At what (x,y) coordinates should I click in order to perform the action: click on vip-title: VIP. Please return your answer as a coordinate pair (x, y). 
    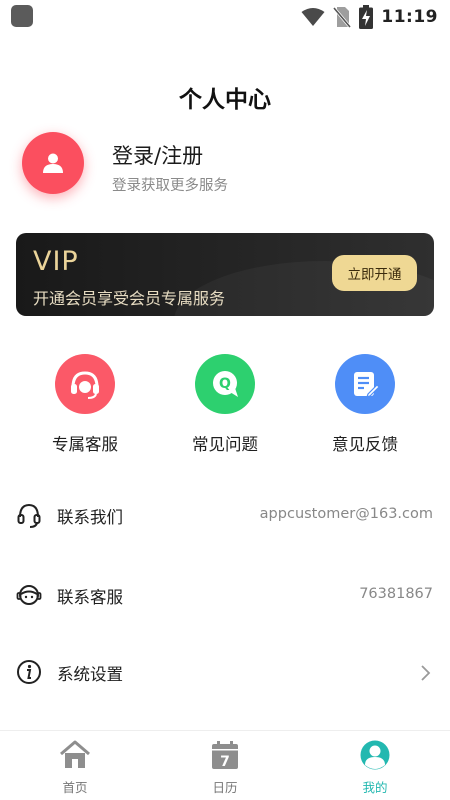
    Looking at the image, I should click on (56, 261).